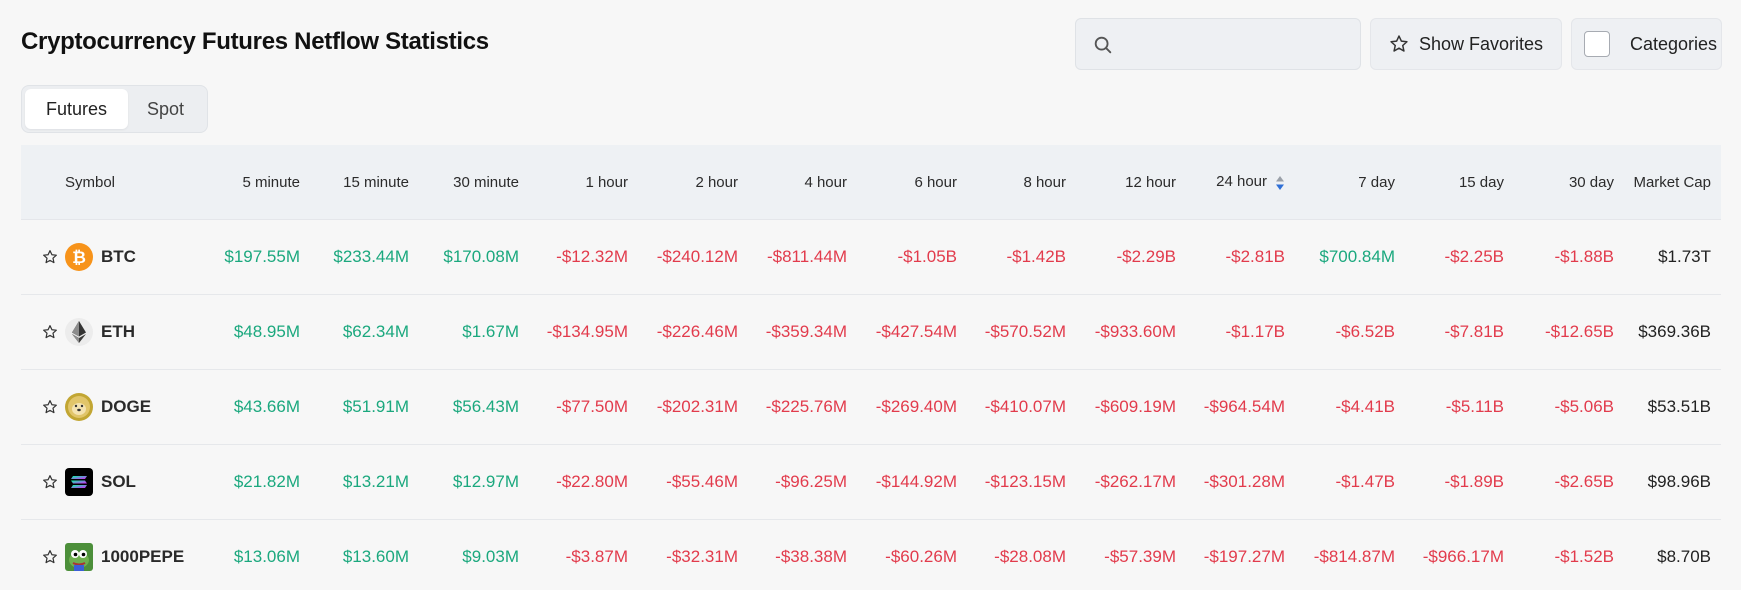 The width and height of the screenshot is (1741, 590). I want to click on netflow-cell: -$2.81B, so click(1255, 256).